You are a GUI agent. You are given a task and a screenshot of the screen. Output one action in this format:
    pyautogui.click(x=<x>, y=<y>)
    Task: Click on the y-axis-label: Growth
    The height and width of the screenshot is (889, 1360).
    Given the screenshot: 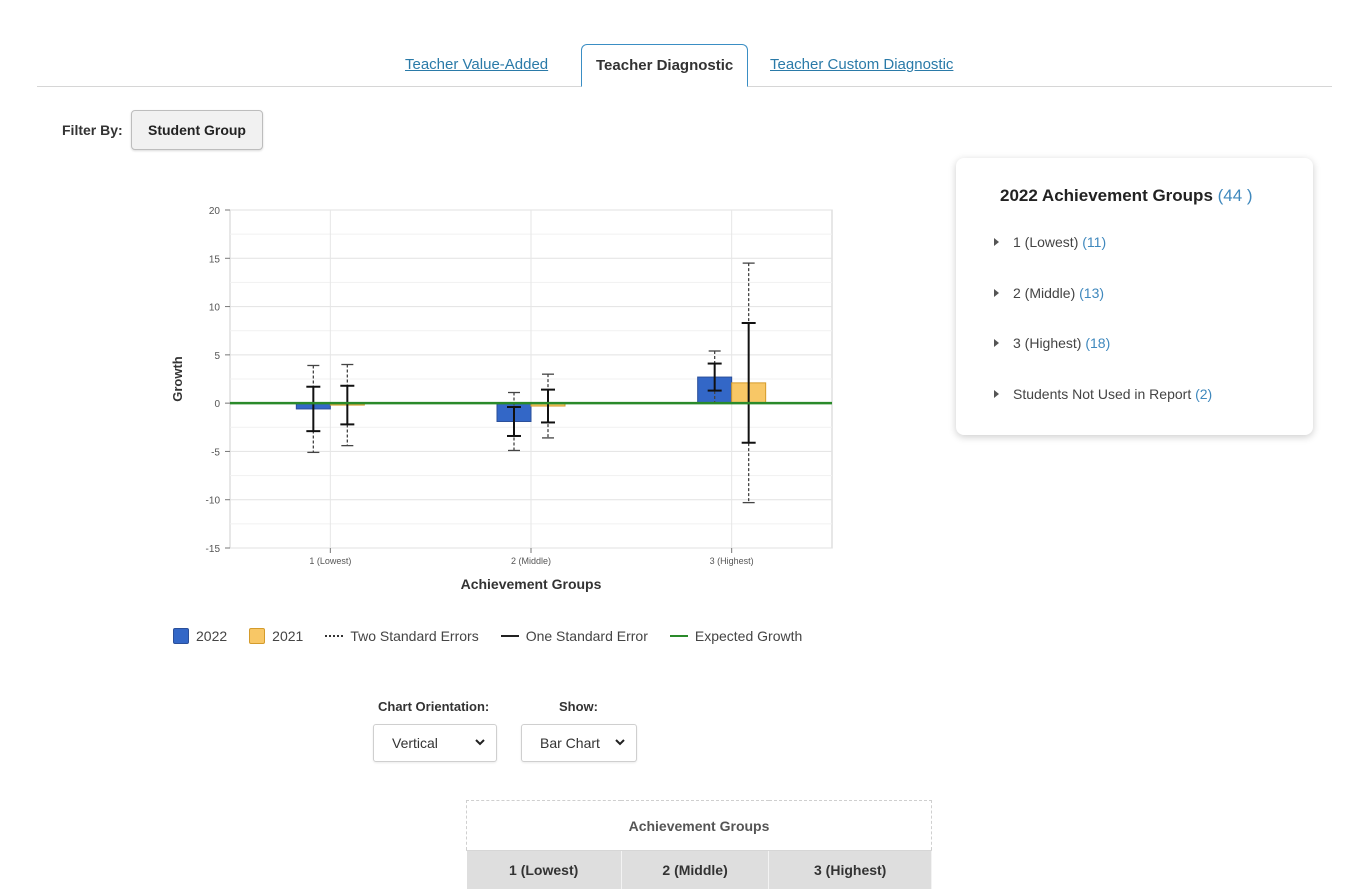 What is the action you would take?
    pyautogui.click(x=177, y=379)
    